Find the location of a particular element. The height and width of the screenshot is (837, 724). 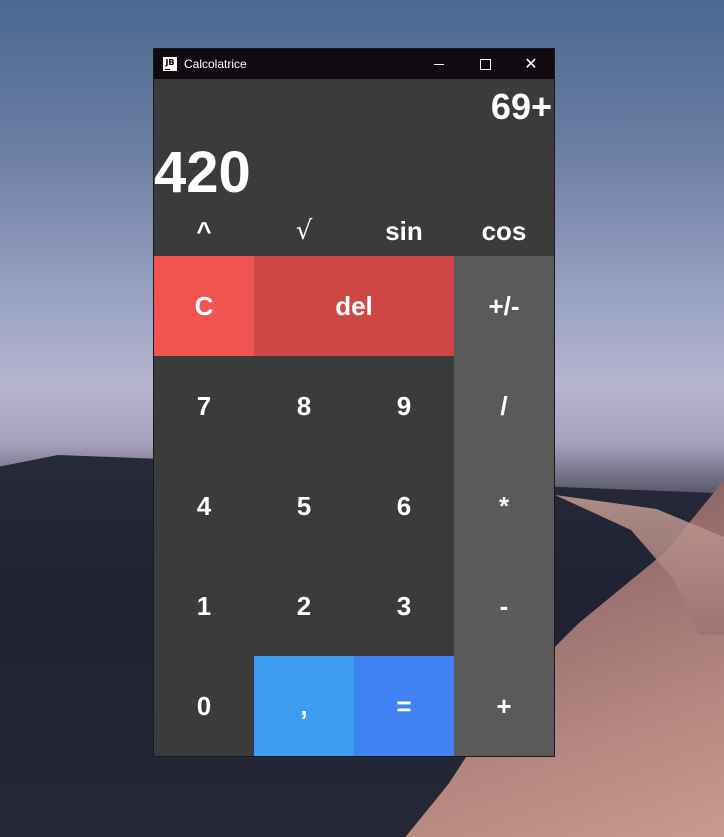

cos-button: cos is located at coordinates (504, 231).